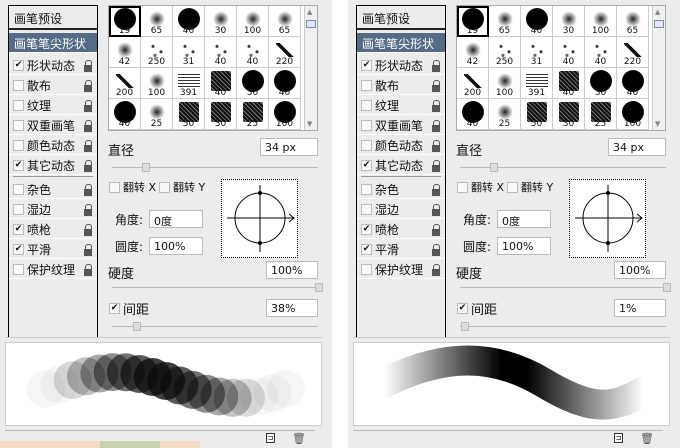  What do you see at coordinates (618, 438) in the screenshot?
I see `new-brush-icon: ⊐` at bounding box center [618, 438].